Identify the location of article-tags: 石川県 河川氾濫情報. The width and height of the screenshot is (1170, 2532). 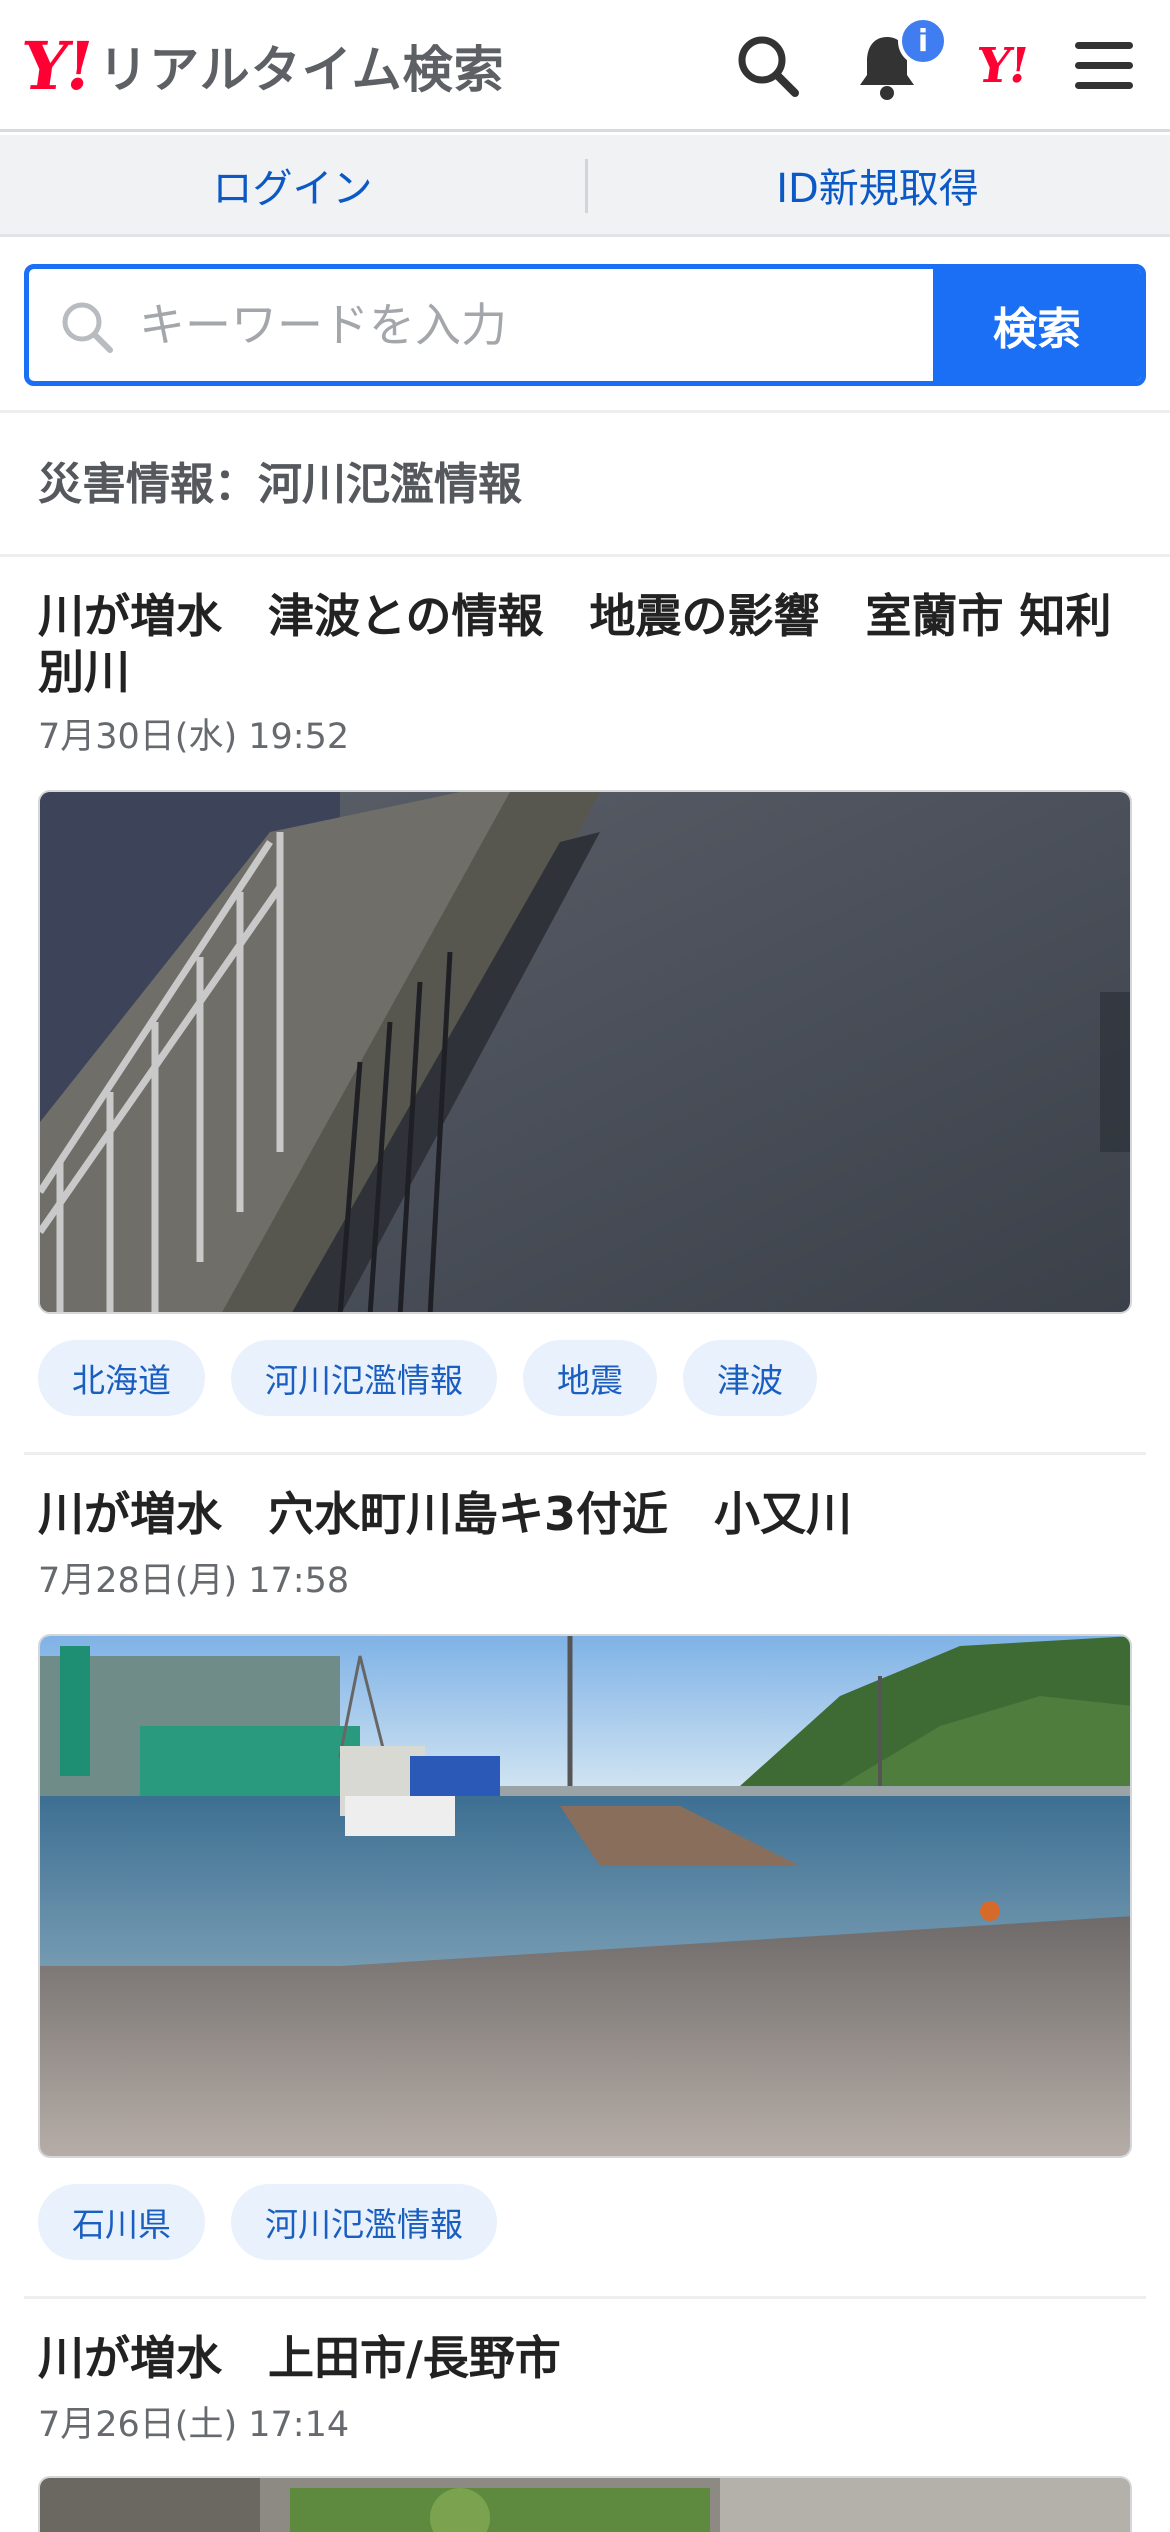
(267, 2222).